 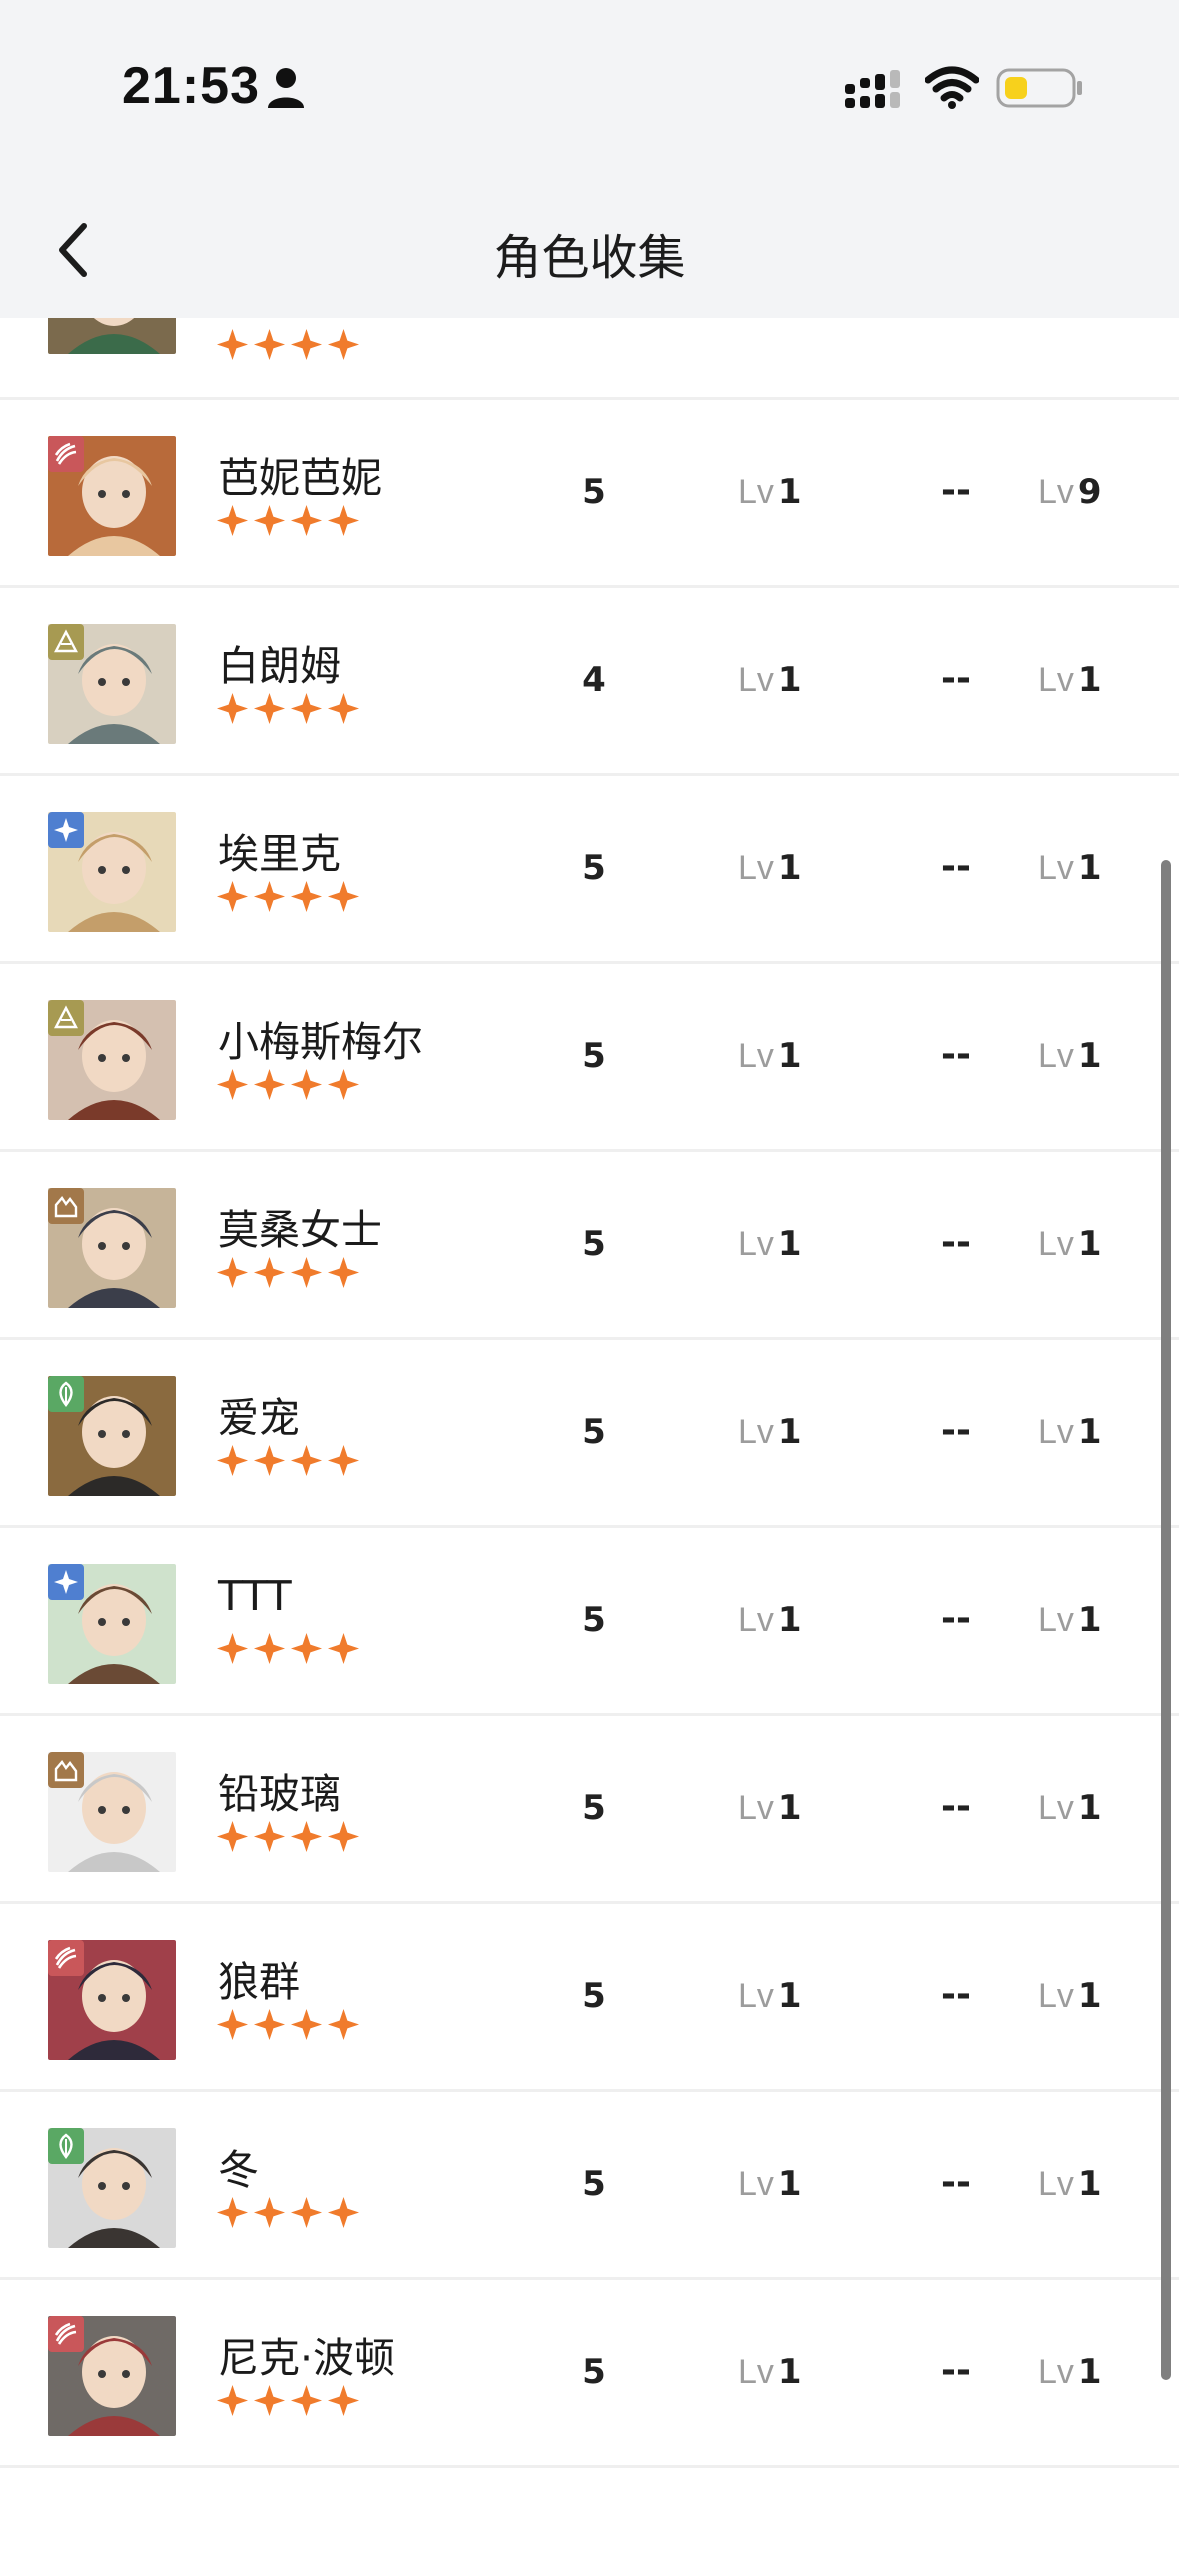 I want to click on level-value: 9, so click(x=1089, y=492).